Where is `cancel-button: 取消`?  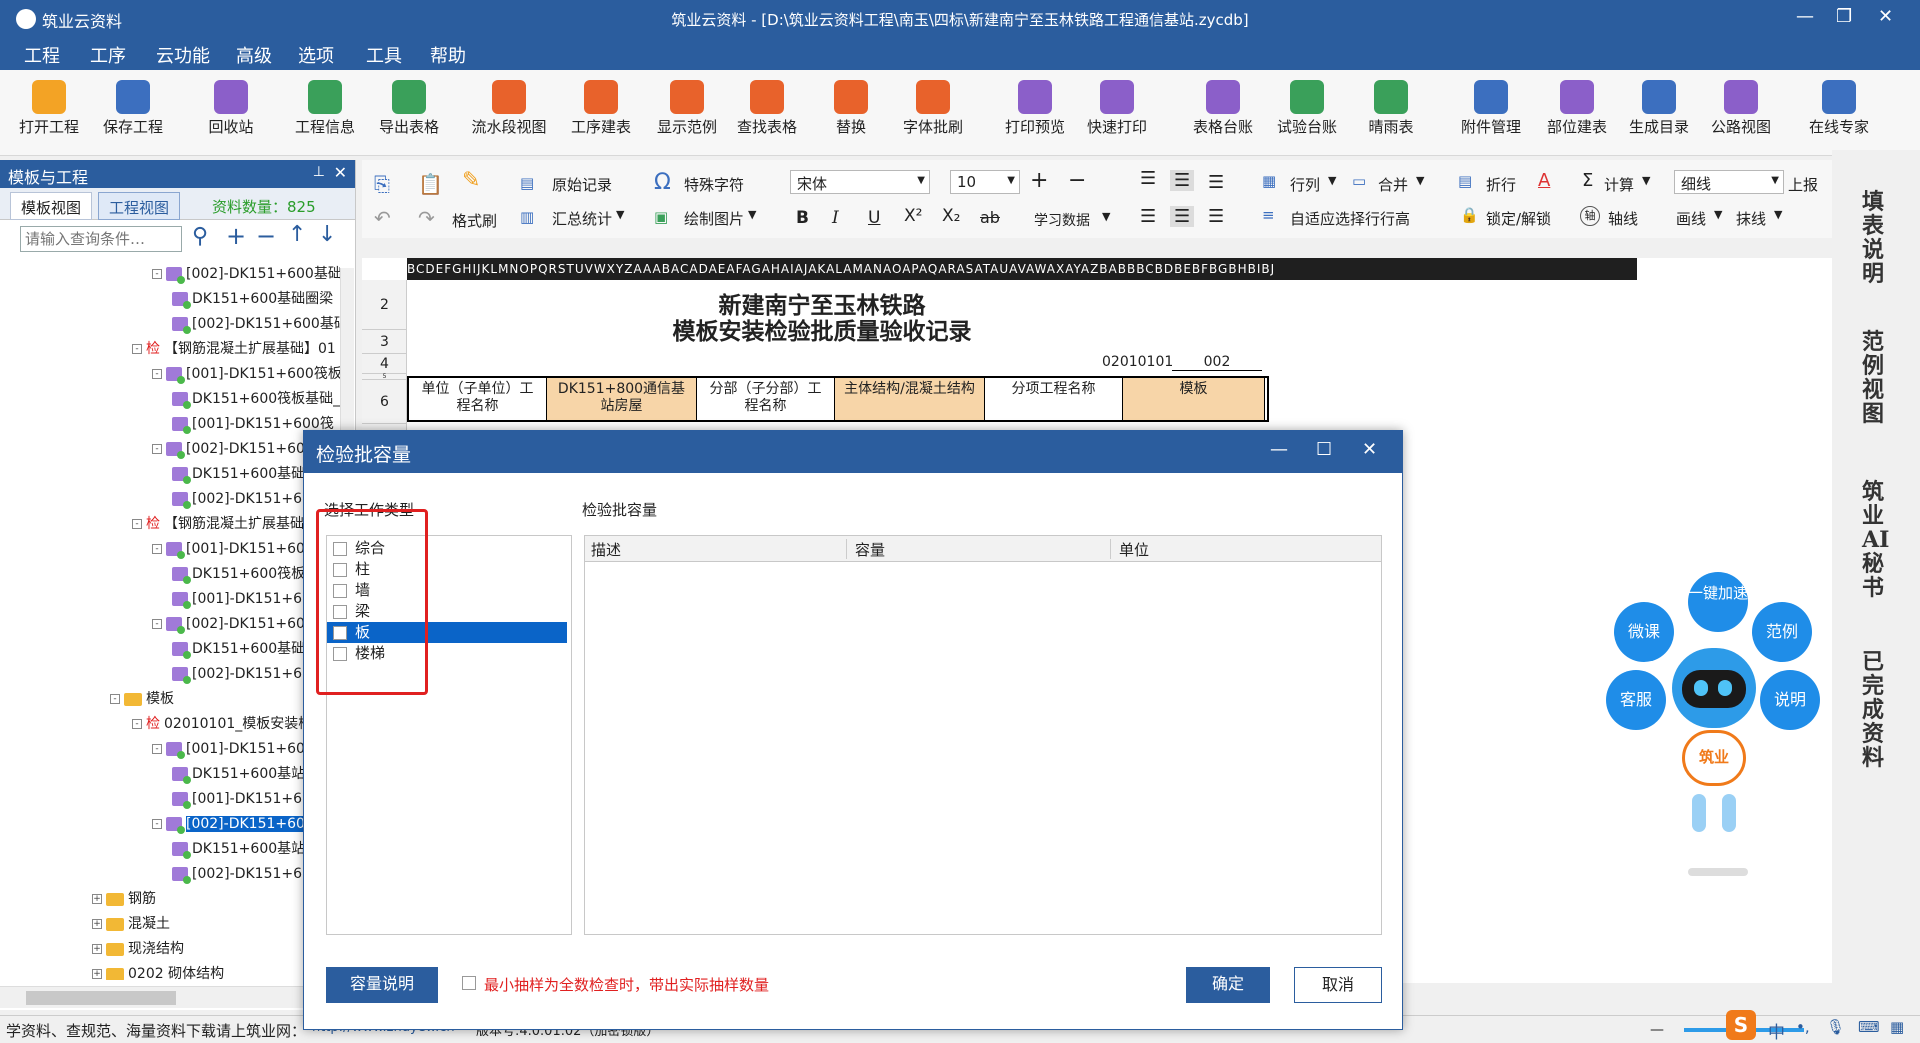
cancel-button: 取消 is located at coordinates (1338, 985).